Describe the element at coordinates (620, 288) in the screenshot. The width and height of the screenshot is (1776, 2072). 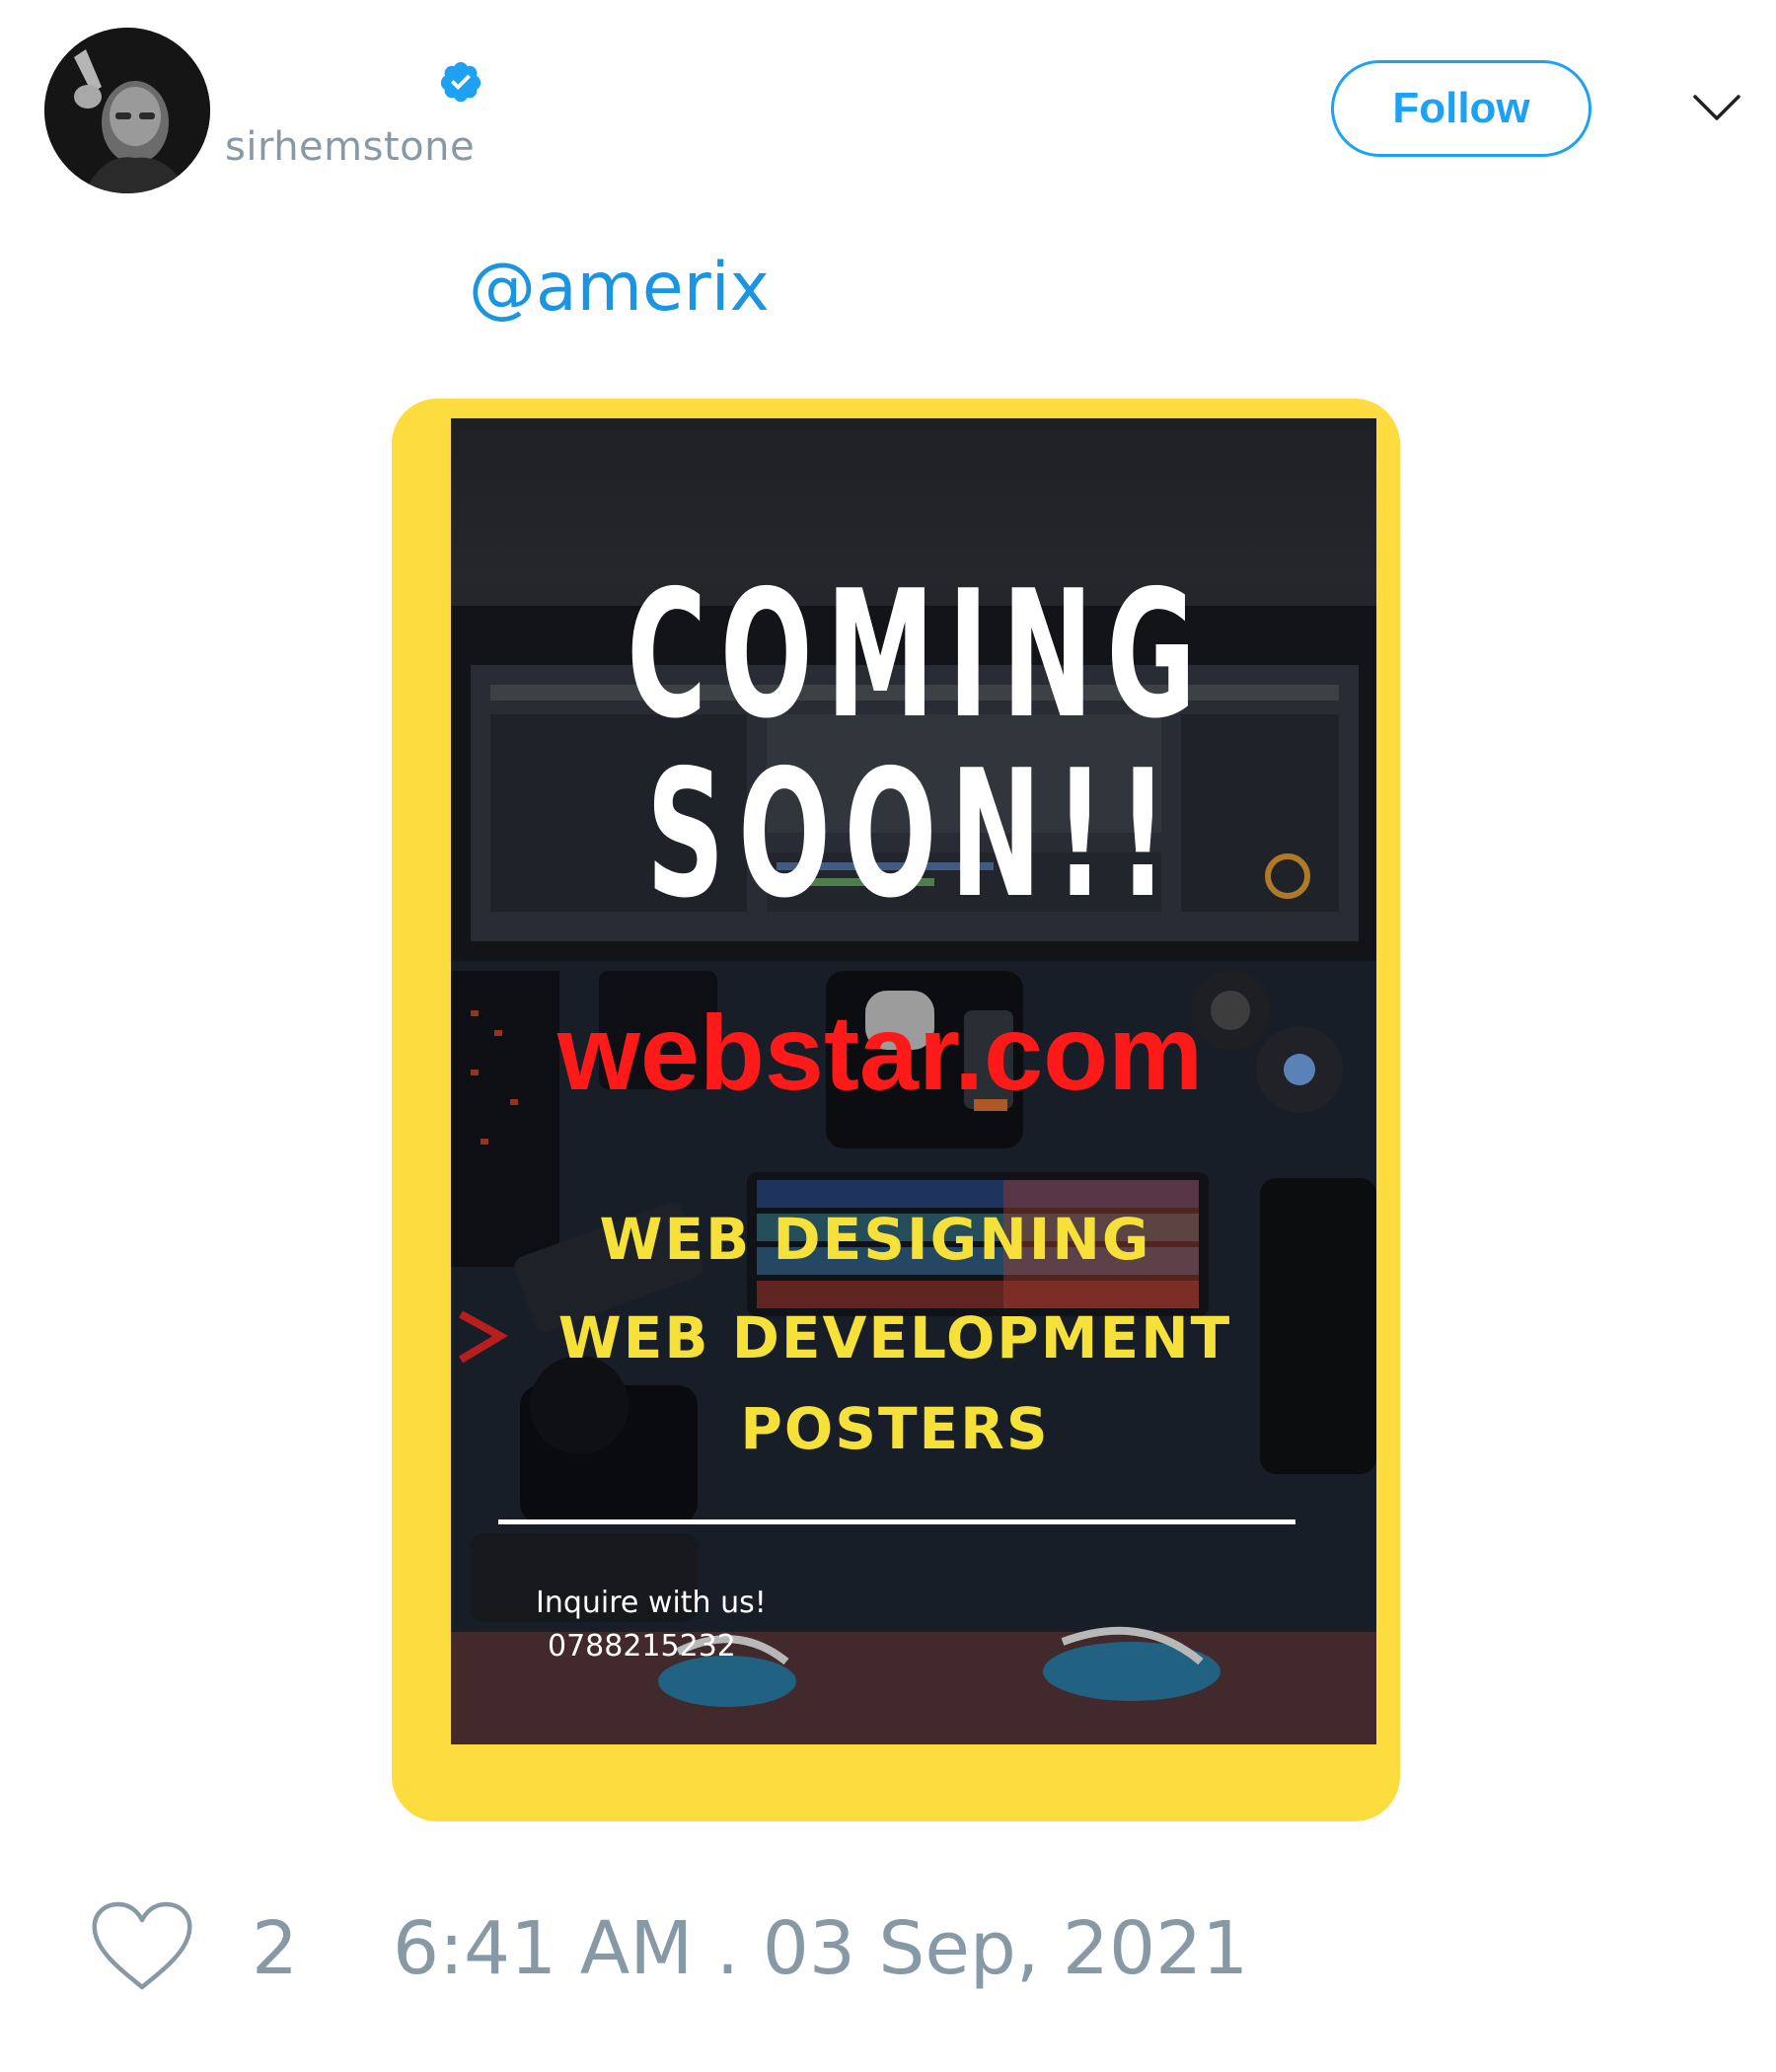
I see `mention-link: @amerix` at that location.